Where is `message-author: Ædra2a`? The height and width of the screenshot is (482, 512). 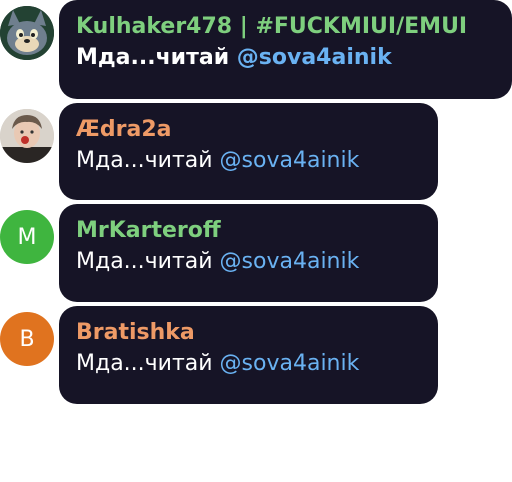
message-author: Ædra2a is located at coordinates (249, 130).